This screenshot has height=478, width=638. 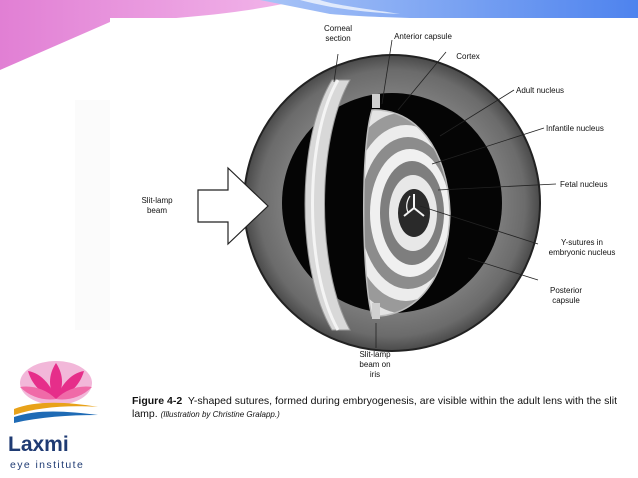 What do you see at coordinates (540, 90) in the screenshot?
I see `label-adult-nucleus: Adult nucleus` at bounding box center [540, 90].